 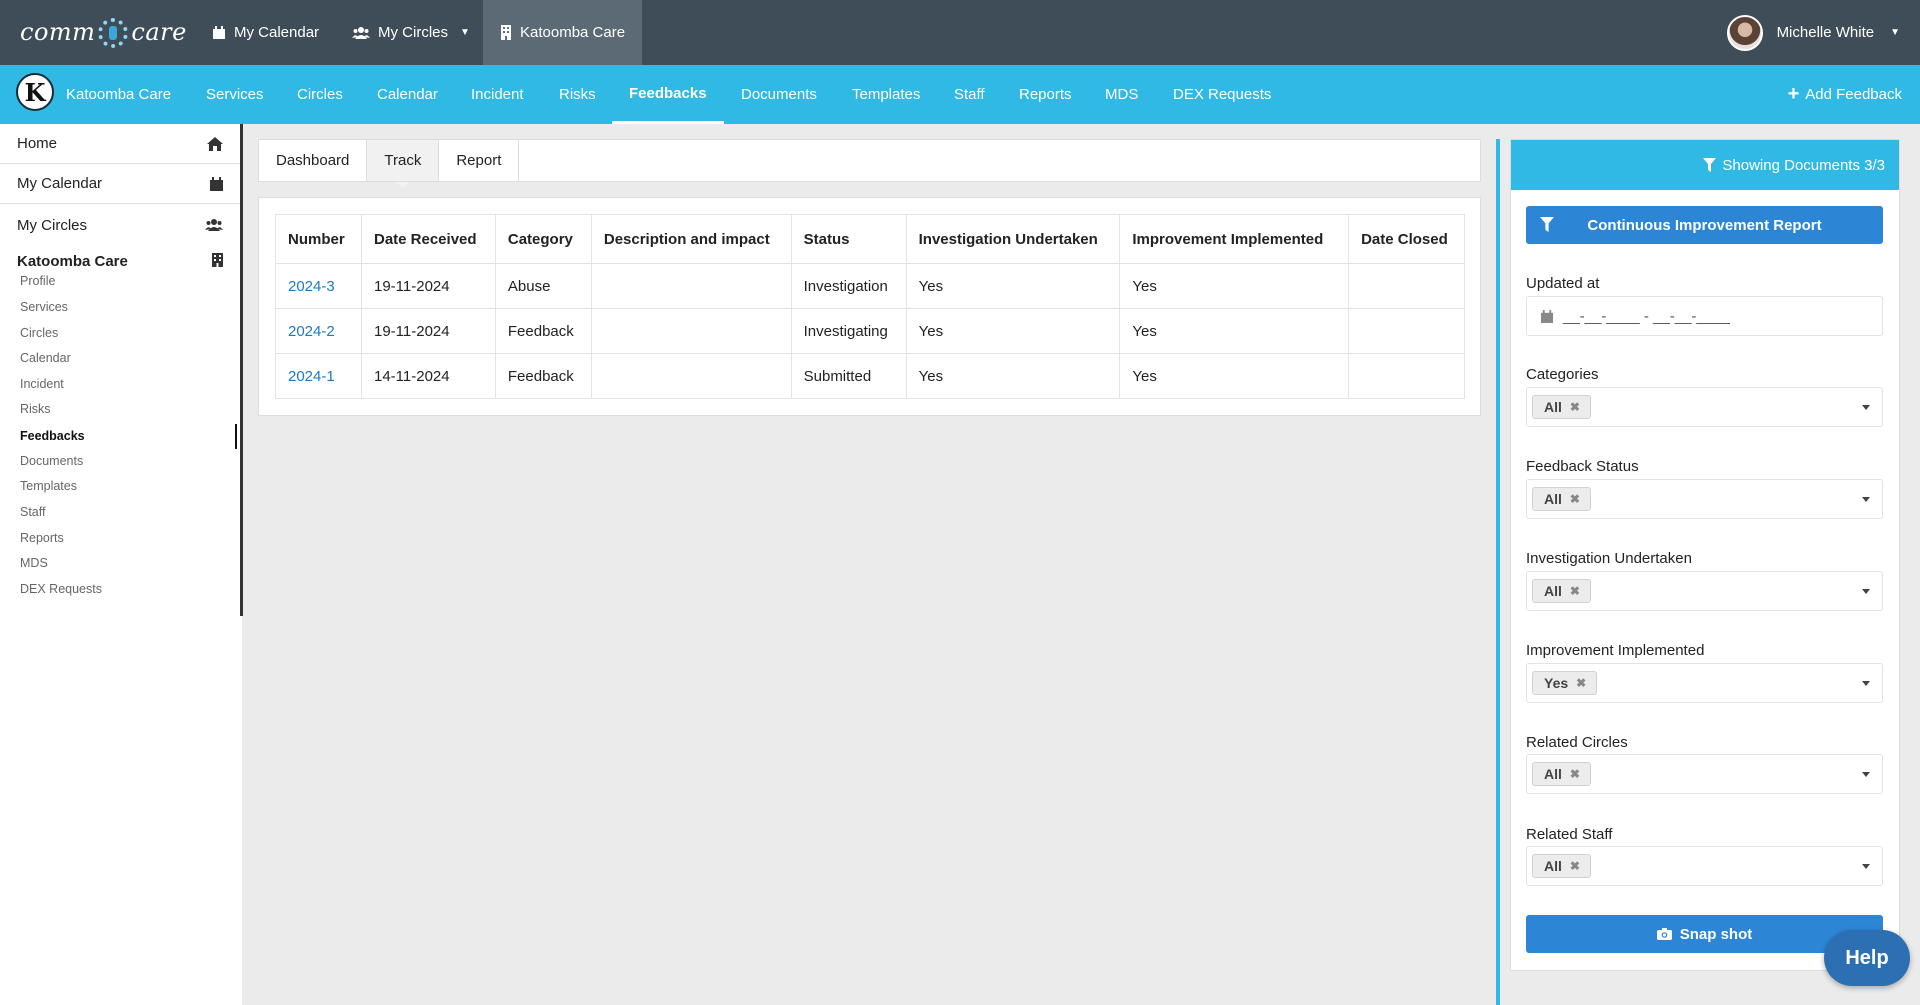 I want to click on column-header-date-closed: Date Closed, so click(x=1406, y=239).